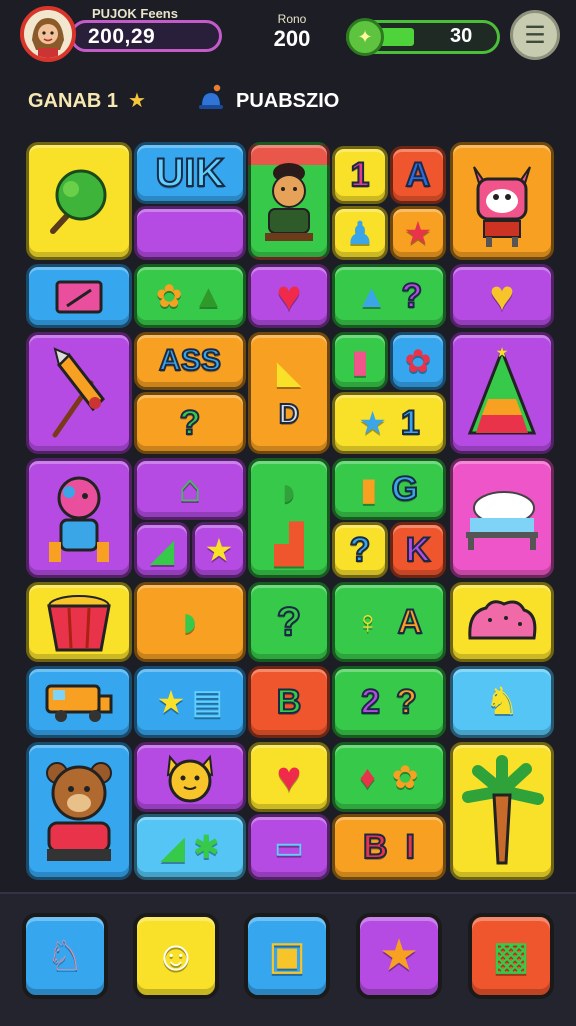  What do you see at coordinates (289, 518) in the screenshot?
I see `dome-tile: ◗ ▟` at bounding box center [289, 518].